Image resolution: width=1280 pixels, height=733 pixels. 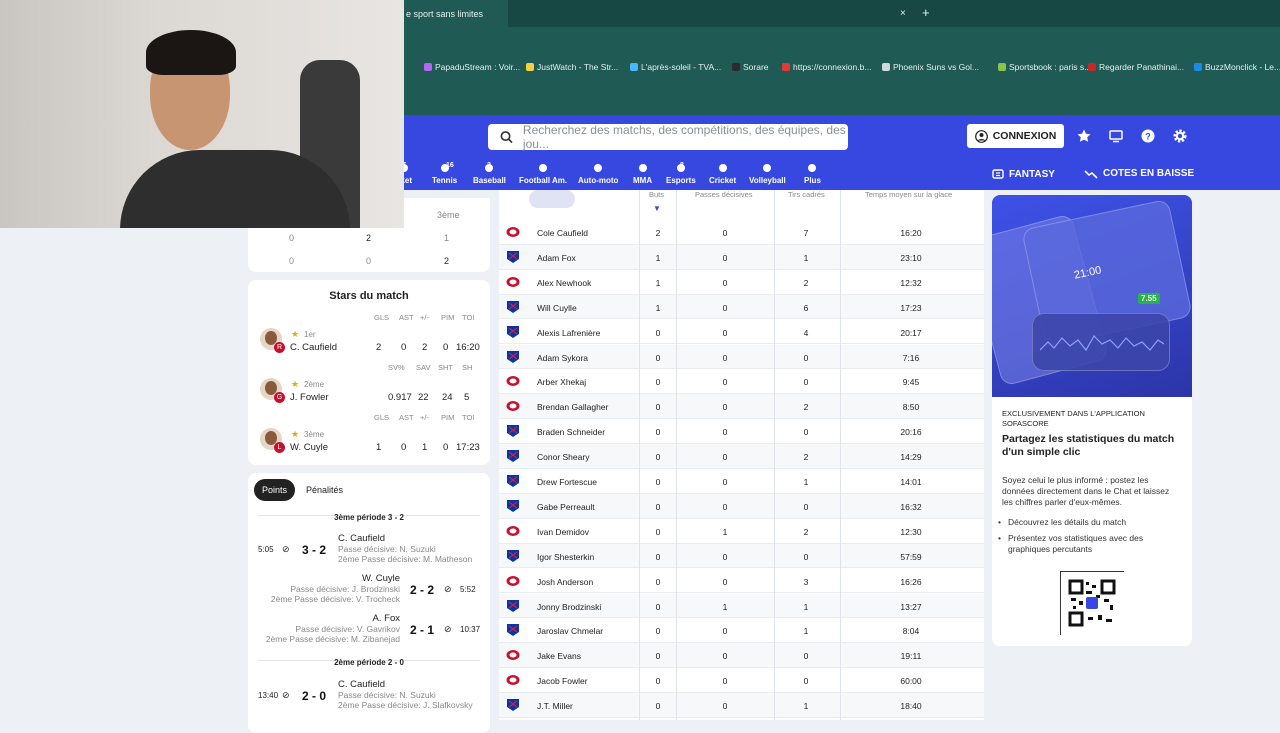 I want to click on star-col-header: SAV, so click(x=423, y=367).